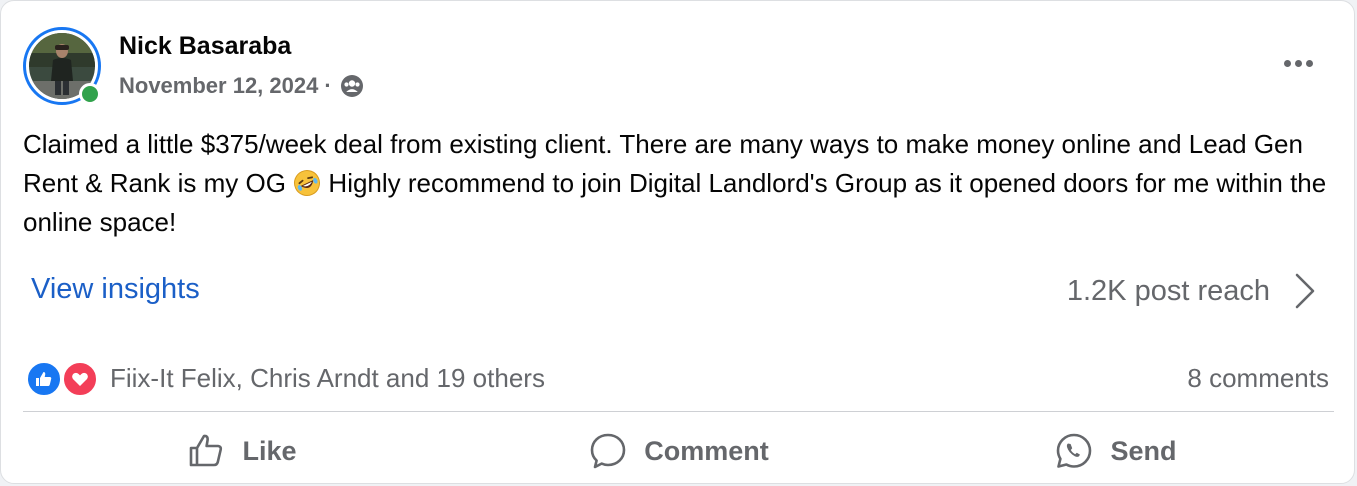 Image resolution: width=1357 pixels, height=486 pixels. I want to click on view-insights-link: View insights, so click(115, 289).